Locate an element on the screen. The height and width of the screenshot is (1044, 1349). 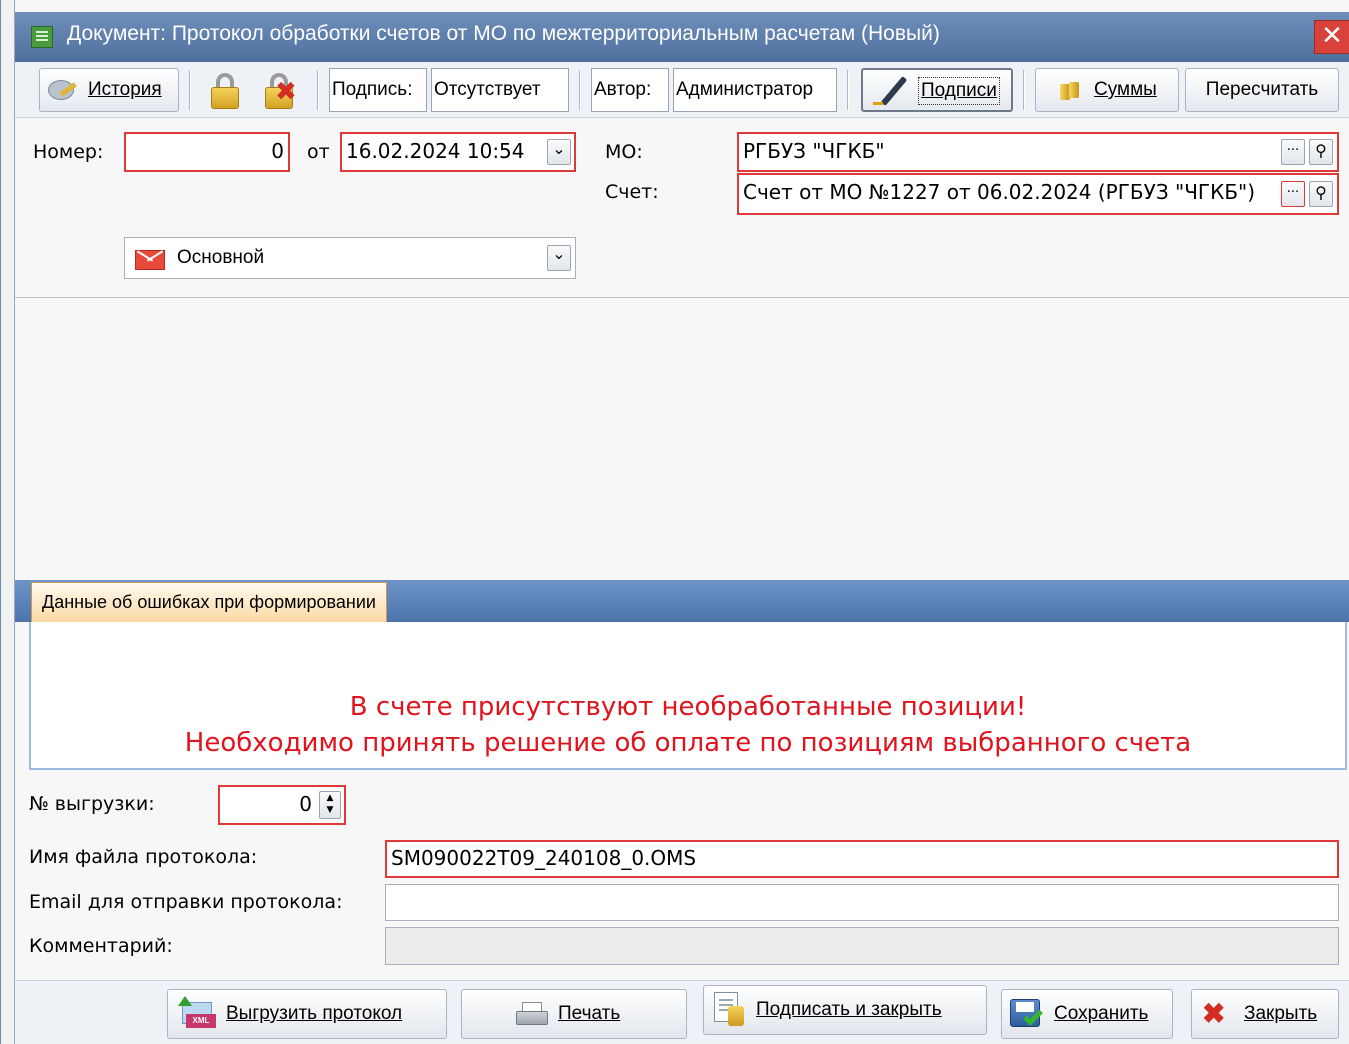
recalculate-button: Пересчитать is located at coordinates (1262, 90).